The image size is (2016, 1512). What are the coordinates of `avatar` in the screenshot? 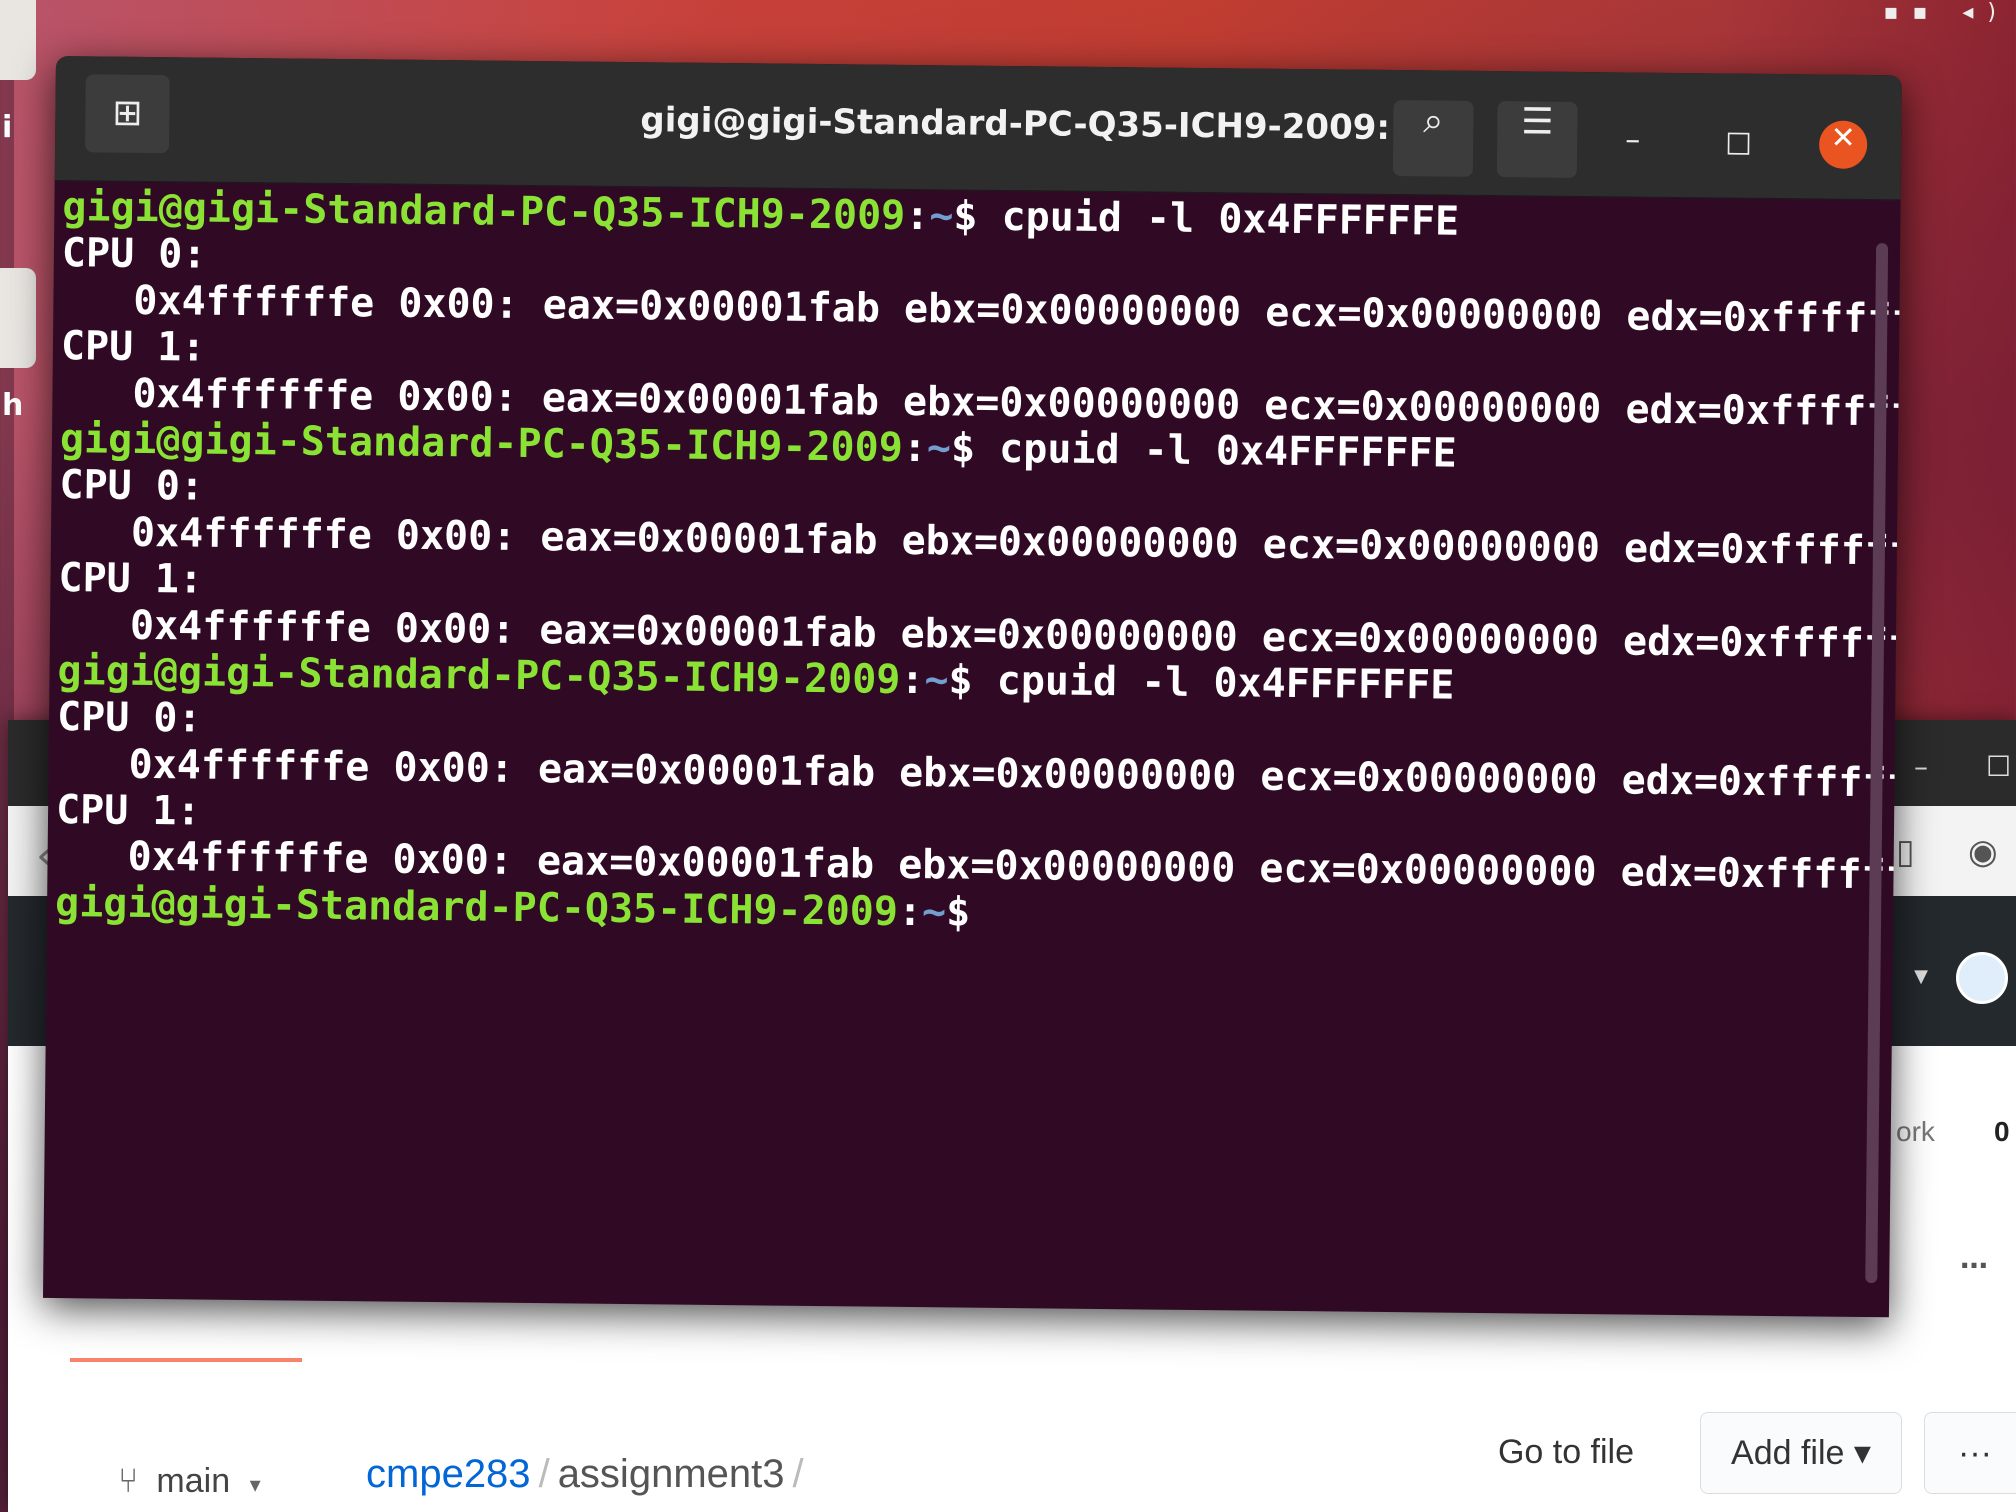 It's located at (1982, 978).